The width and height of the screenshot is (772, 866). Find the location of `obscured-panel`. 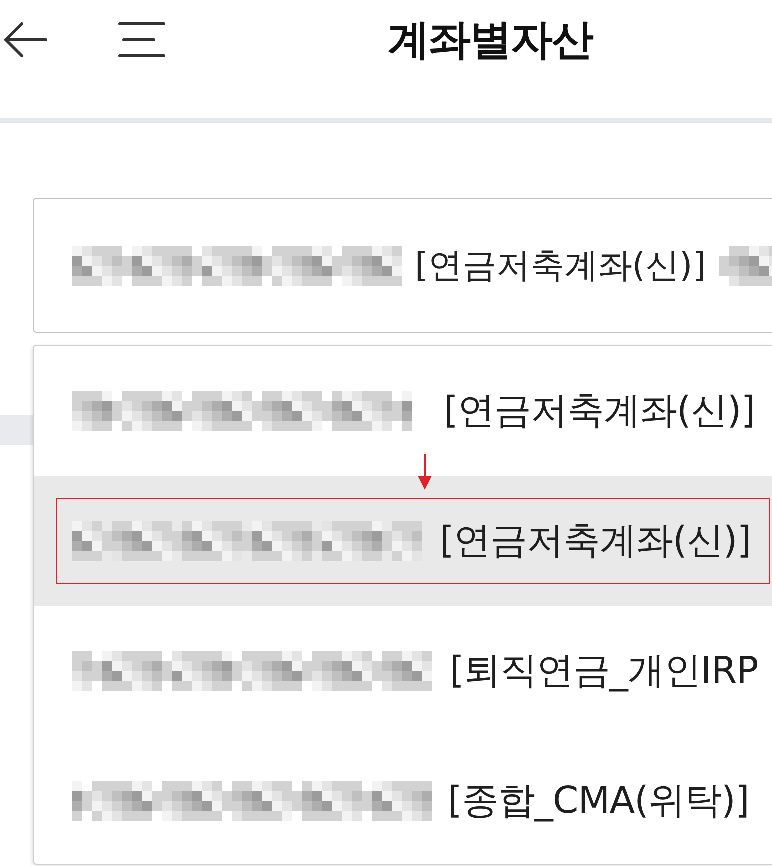

obscured-panel is located at coordinates (16, 430).